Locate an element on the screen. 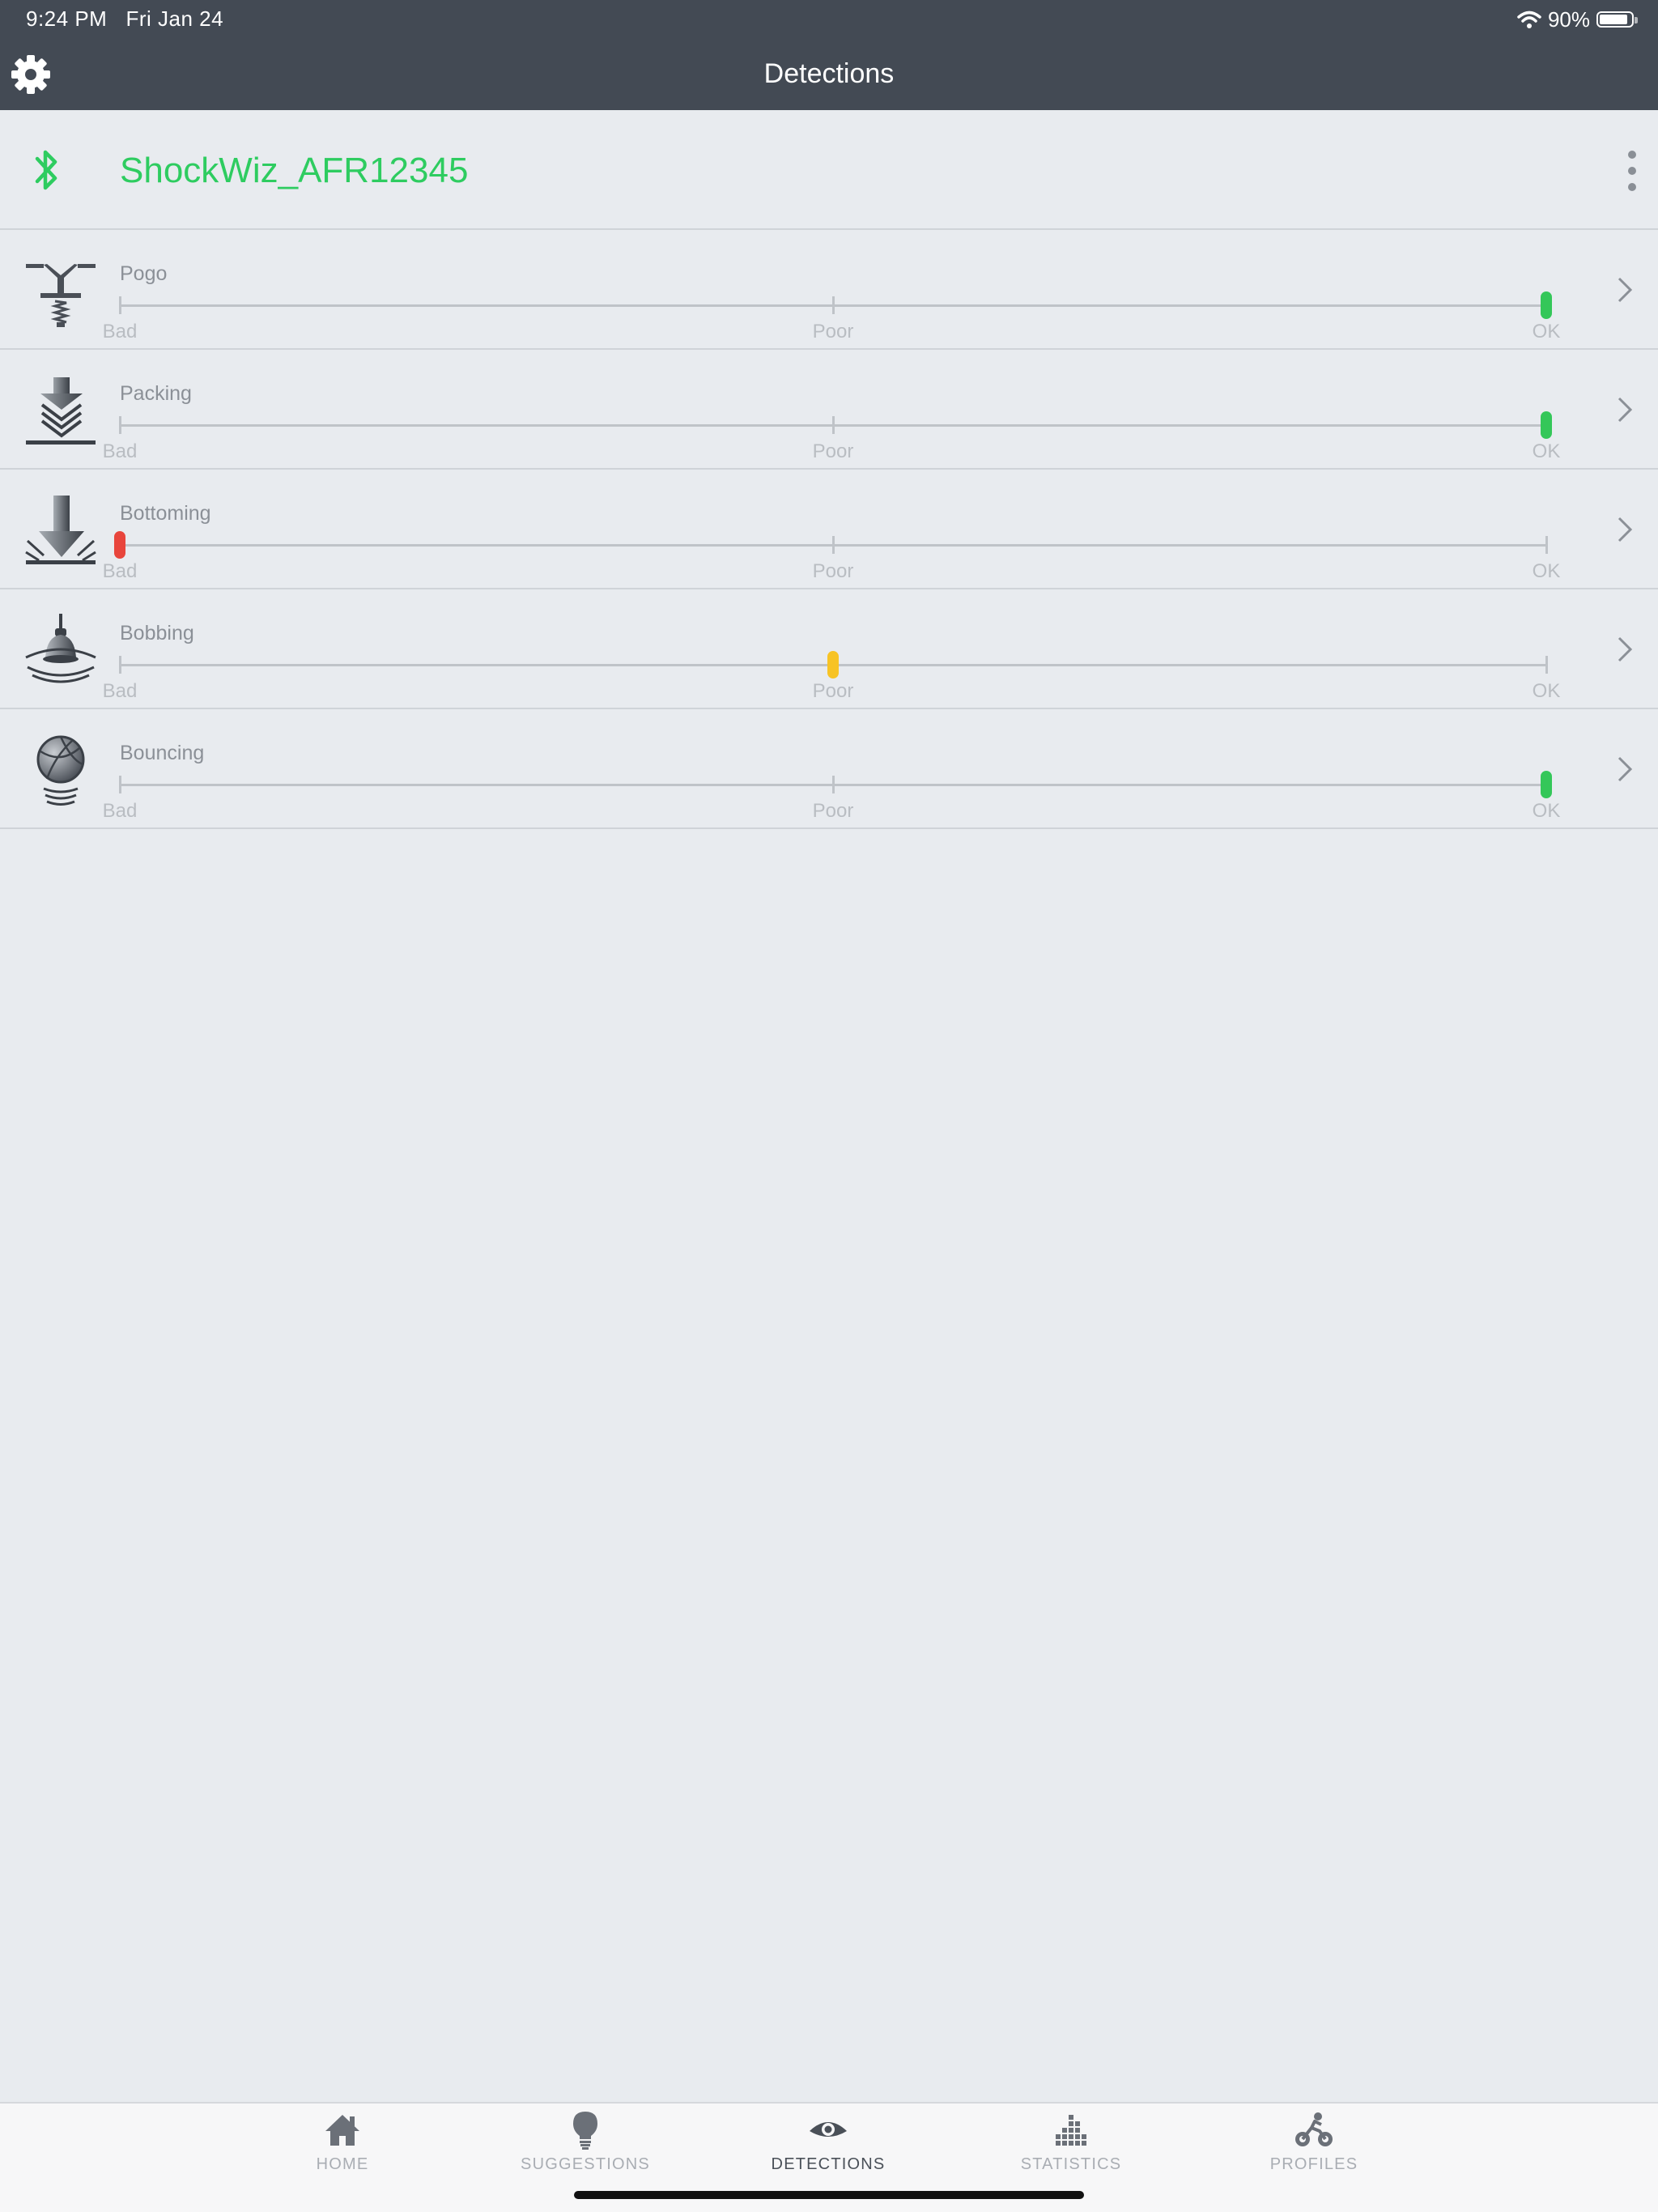  device-row: ShockWiz_AFR12345 is located at coordinates (829, 170).